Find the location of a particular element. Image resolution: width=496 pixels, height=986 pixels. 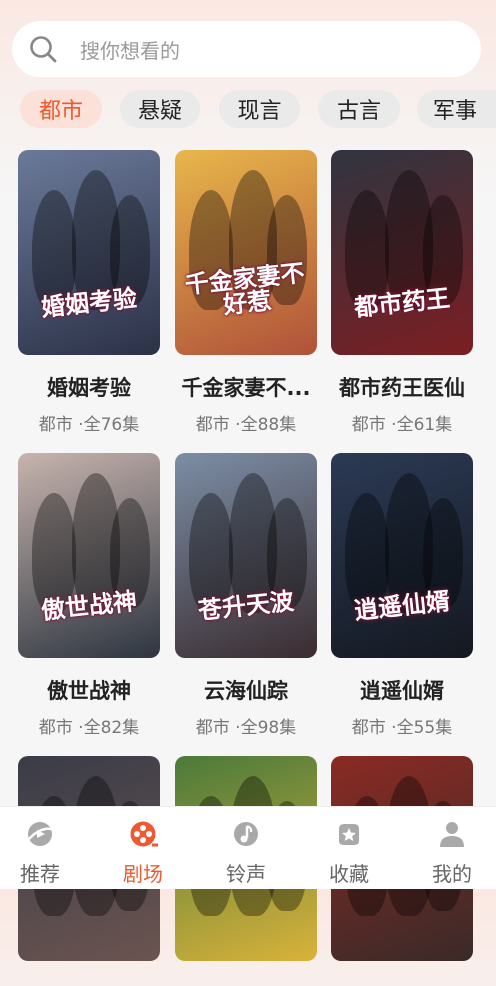

ringtone-icon is located at coordinates (246, 834).